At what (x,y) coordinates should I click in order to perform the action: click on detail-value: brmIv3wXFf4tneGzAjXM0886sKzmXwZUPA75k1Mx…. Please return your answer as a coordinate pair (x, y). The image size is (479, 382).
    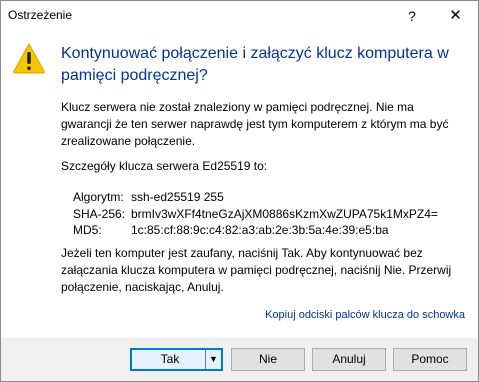
    Looking at the image, I should click on (284, 213).